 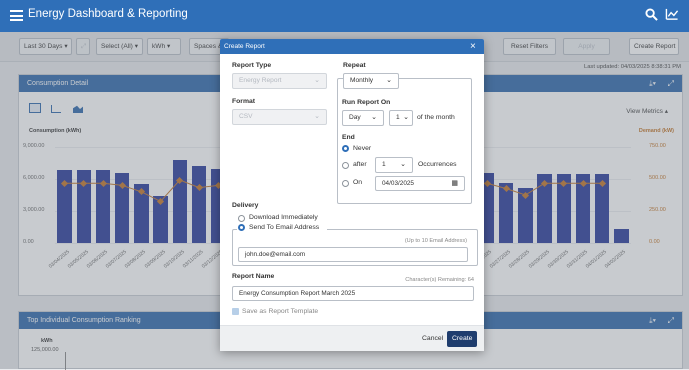 What do you see at coordinates (362, 80) in the screenshot?
I see `repeat-value: Monthly` at bounding box center [362, 80].